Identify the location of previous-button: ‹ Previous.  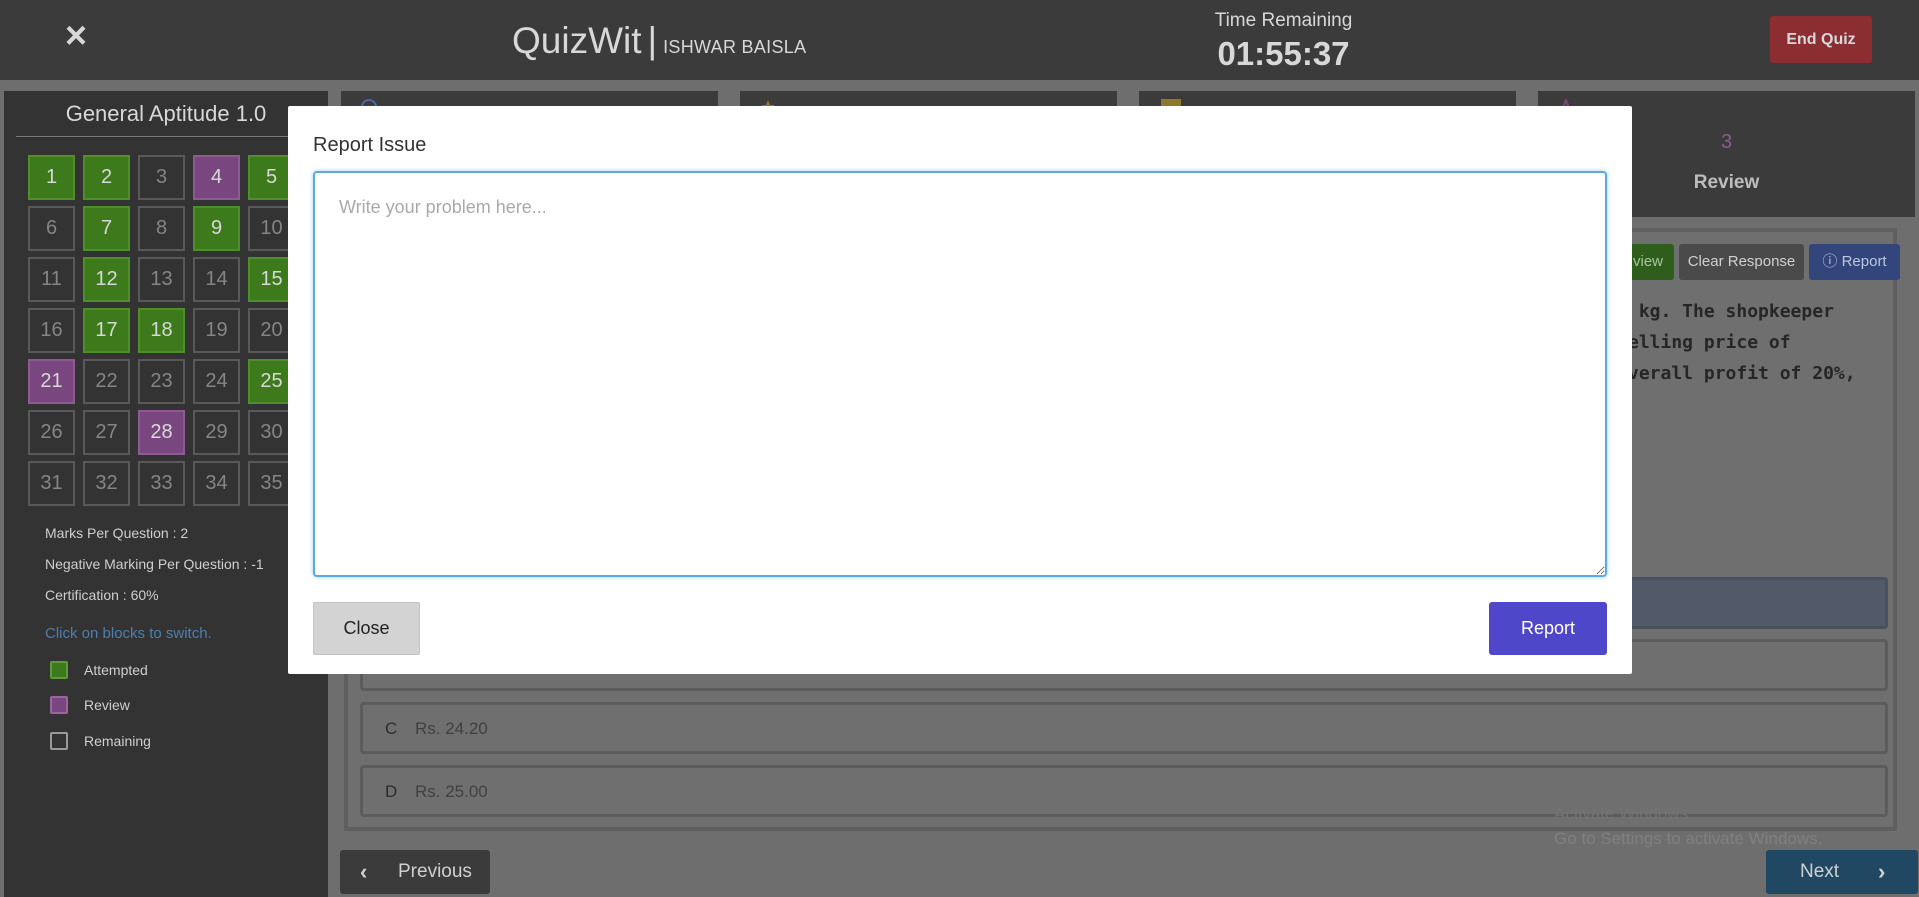
(415, 872).